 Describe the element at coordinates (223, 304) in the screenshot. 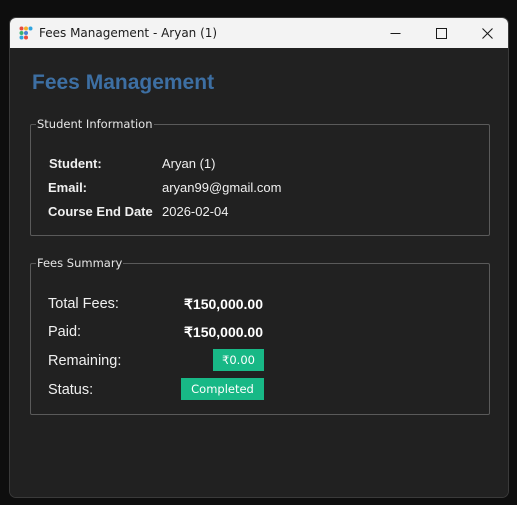

I see `total-fees-value: ₹150,000.00` at that location.